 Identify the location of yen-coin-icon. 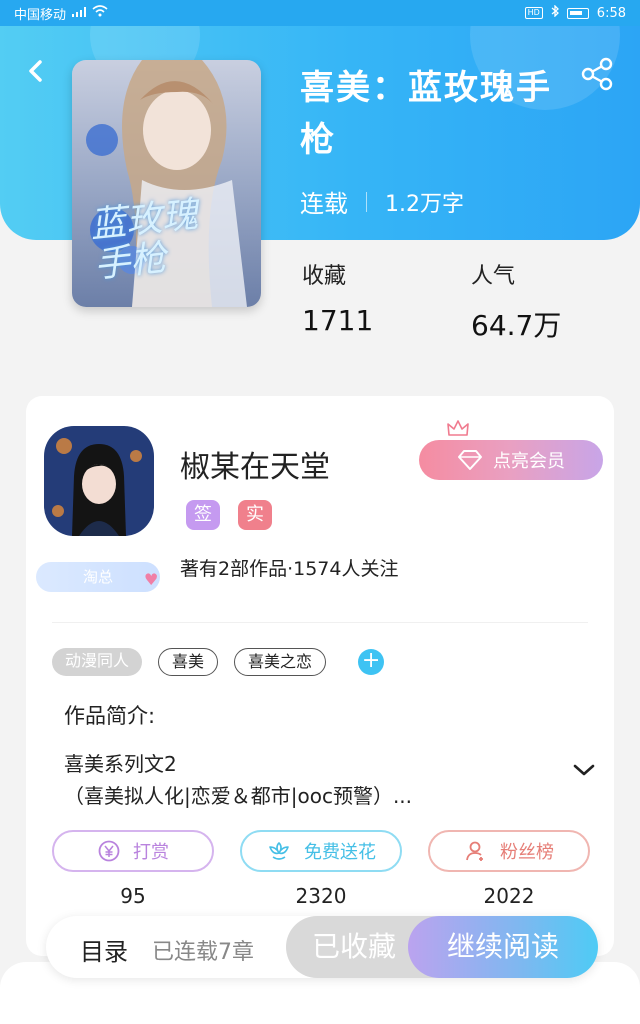
(109, 851).